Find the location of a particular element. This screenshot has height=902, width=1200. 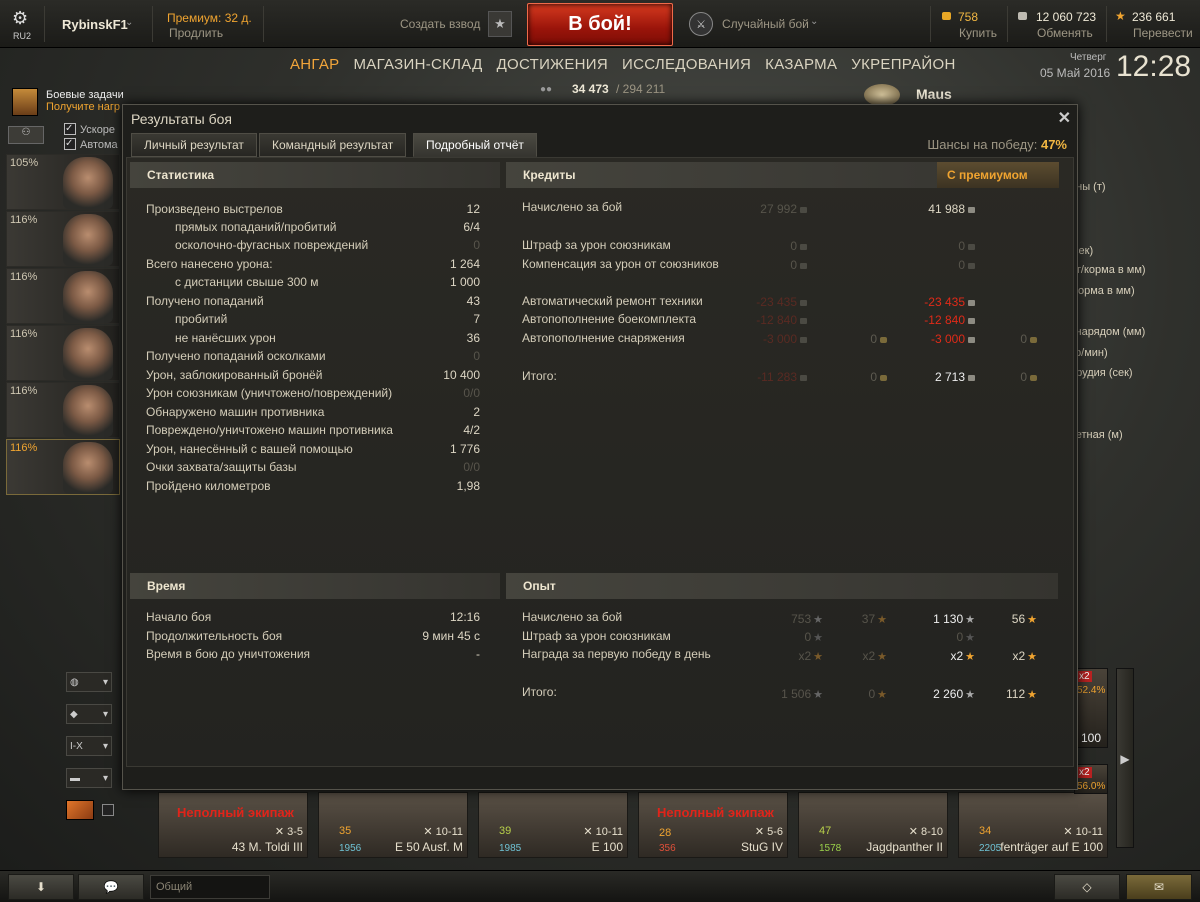

battle-mode-select: Случайный бой is located at coordinates (765, 24).